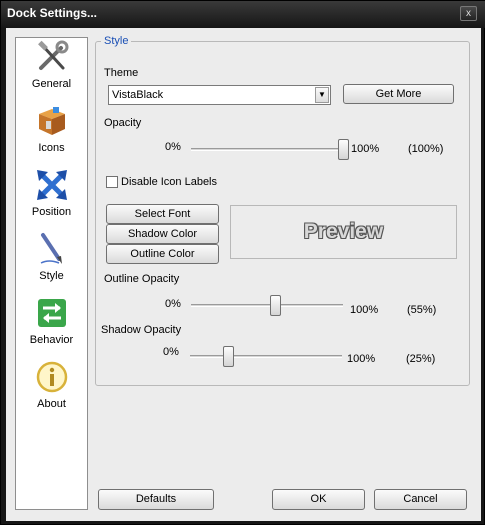  Describe the element at coordinates (51, 84) in the screenshot. I see `sidebar-item-label: General` at that location.